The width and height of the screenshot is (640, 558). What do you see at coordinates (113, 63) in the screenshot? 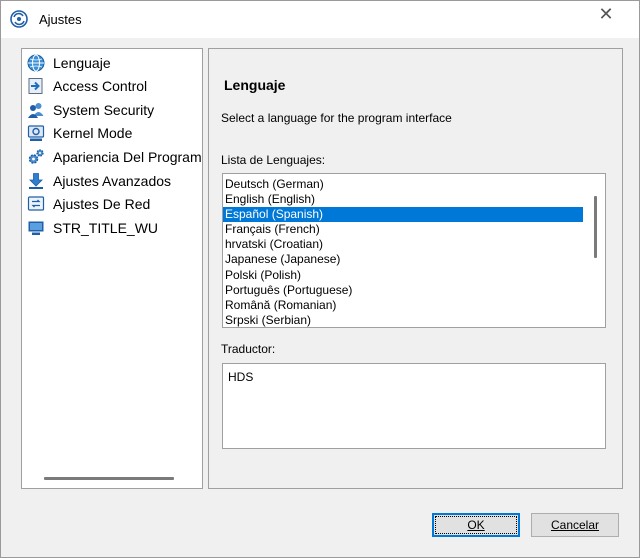
I see `sidebar-item-lenguaje: Lenguaje` at bounding box center [113, 63].